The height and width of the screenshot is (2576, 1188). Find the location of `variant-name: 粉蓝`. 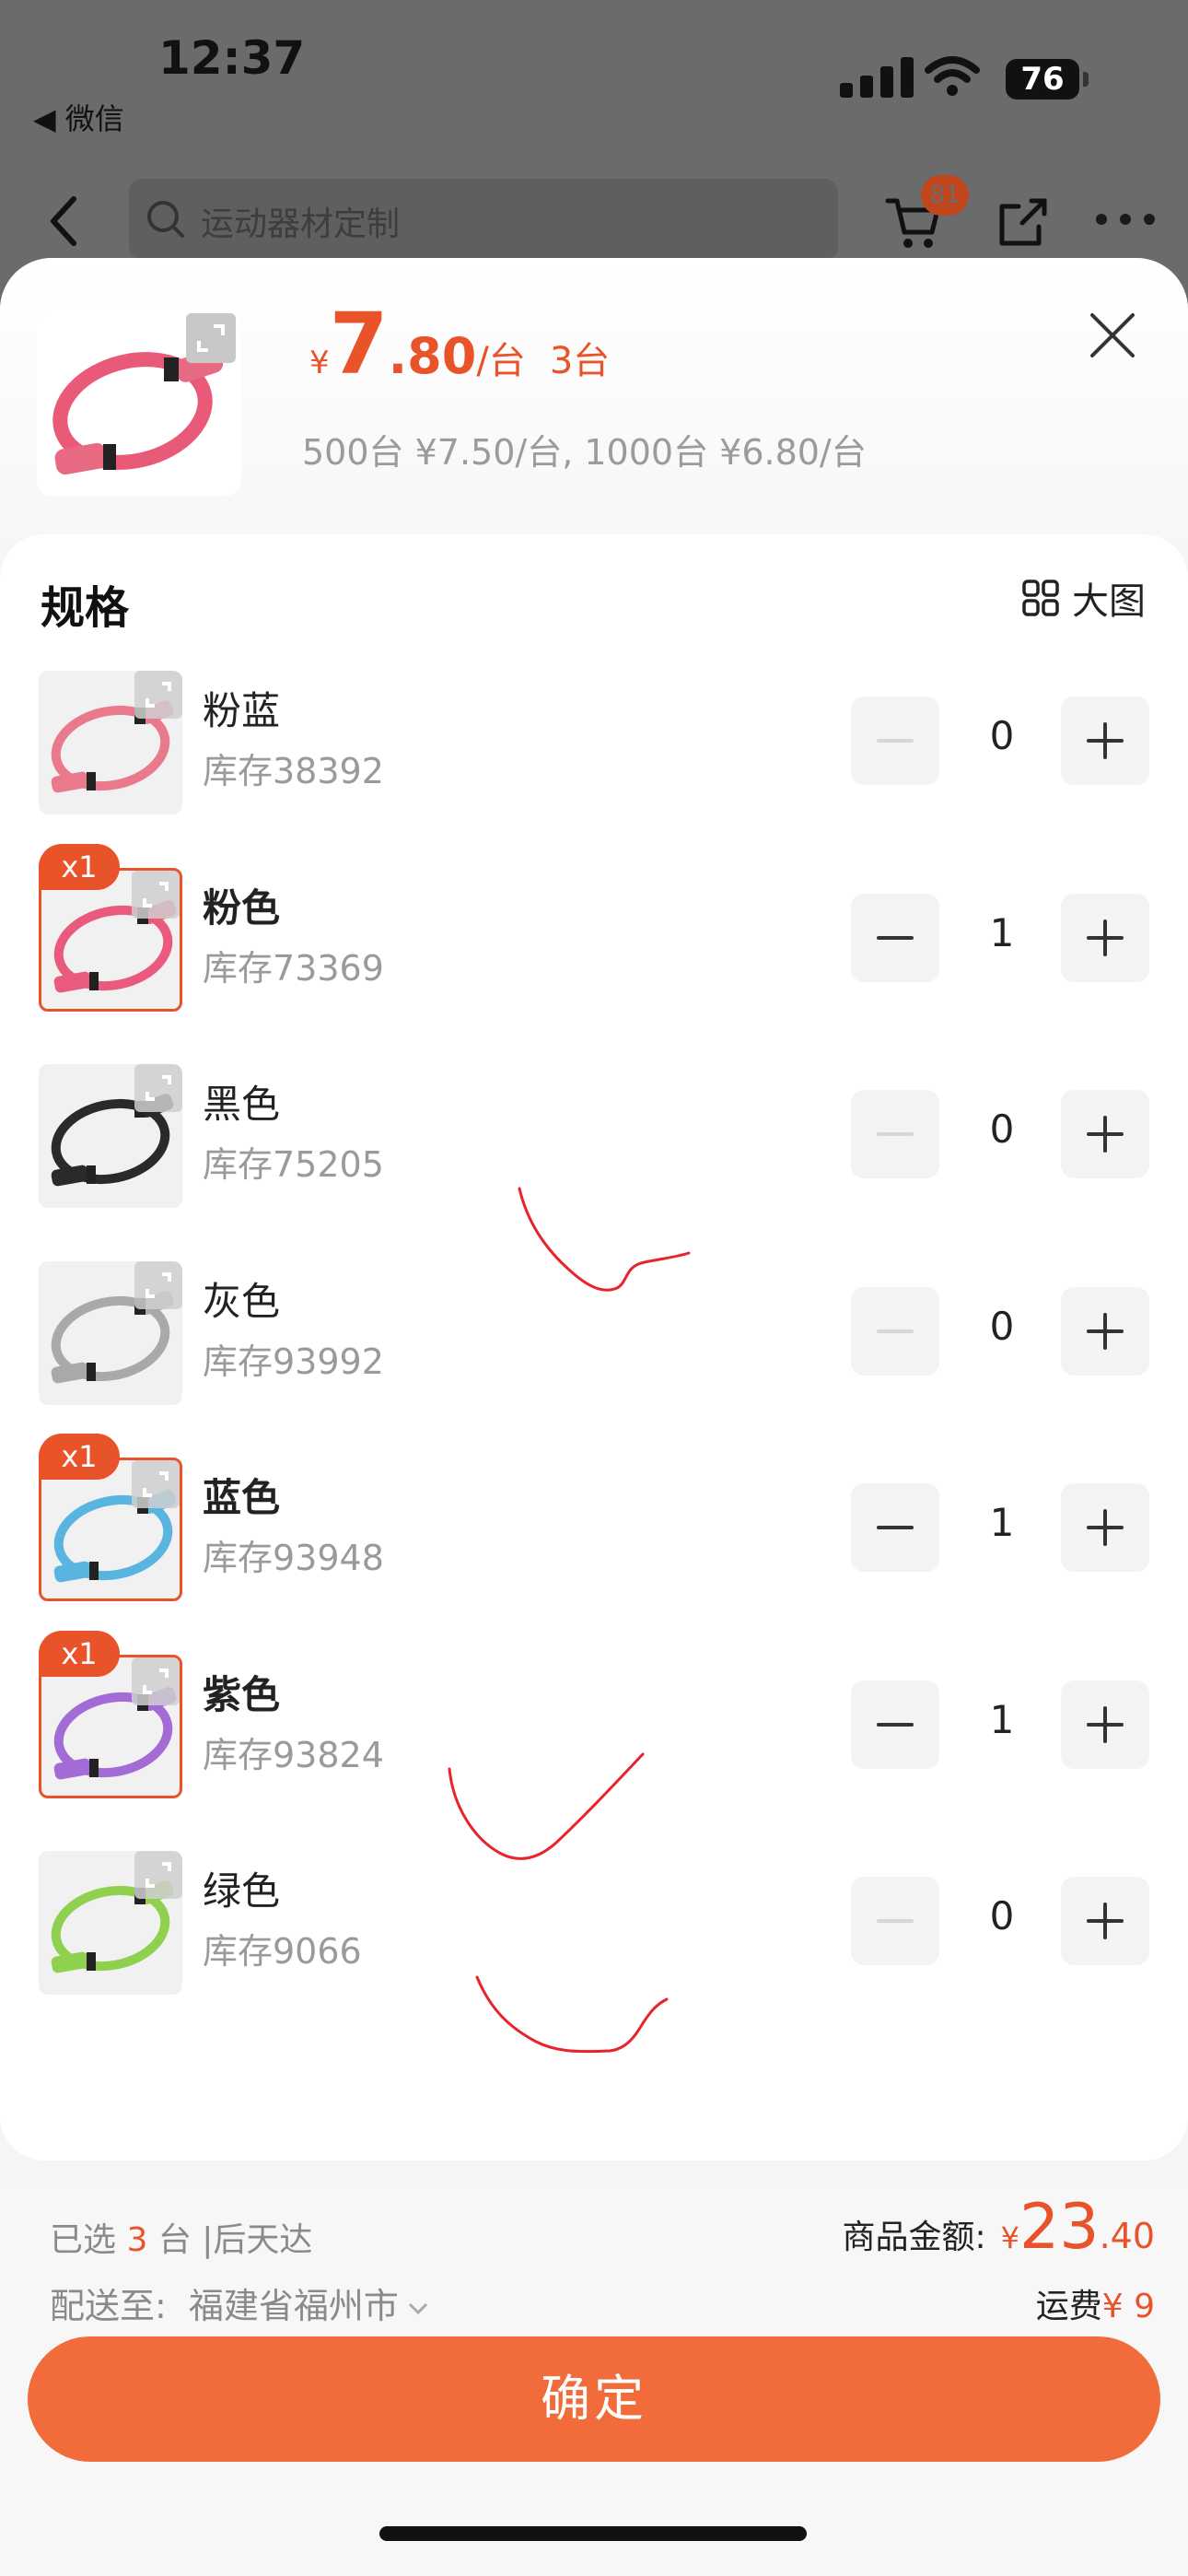

variant-name: 粉蓝 is located at coordinates (242, 710).